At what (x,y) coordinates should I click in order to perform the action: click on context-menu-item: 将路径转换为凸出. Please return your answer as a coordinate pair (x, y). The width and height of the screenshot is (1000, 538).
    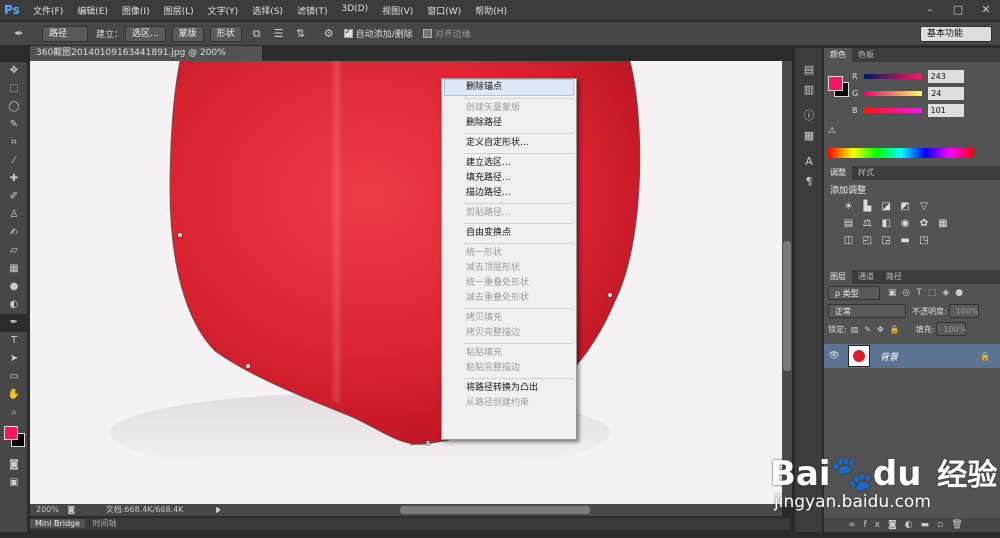
    Looking at the image, I should click on (509, 388).